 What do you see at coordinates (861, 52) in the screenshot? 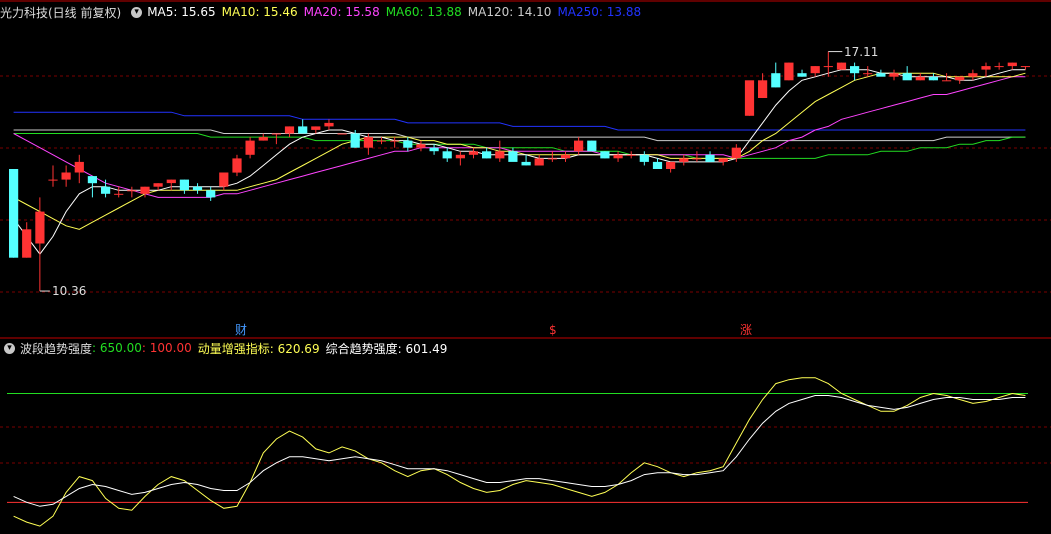
I see `high-price-label: 17.11` at bounding box center [861, 52].